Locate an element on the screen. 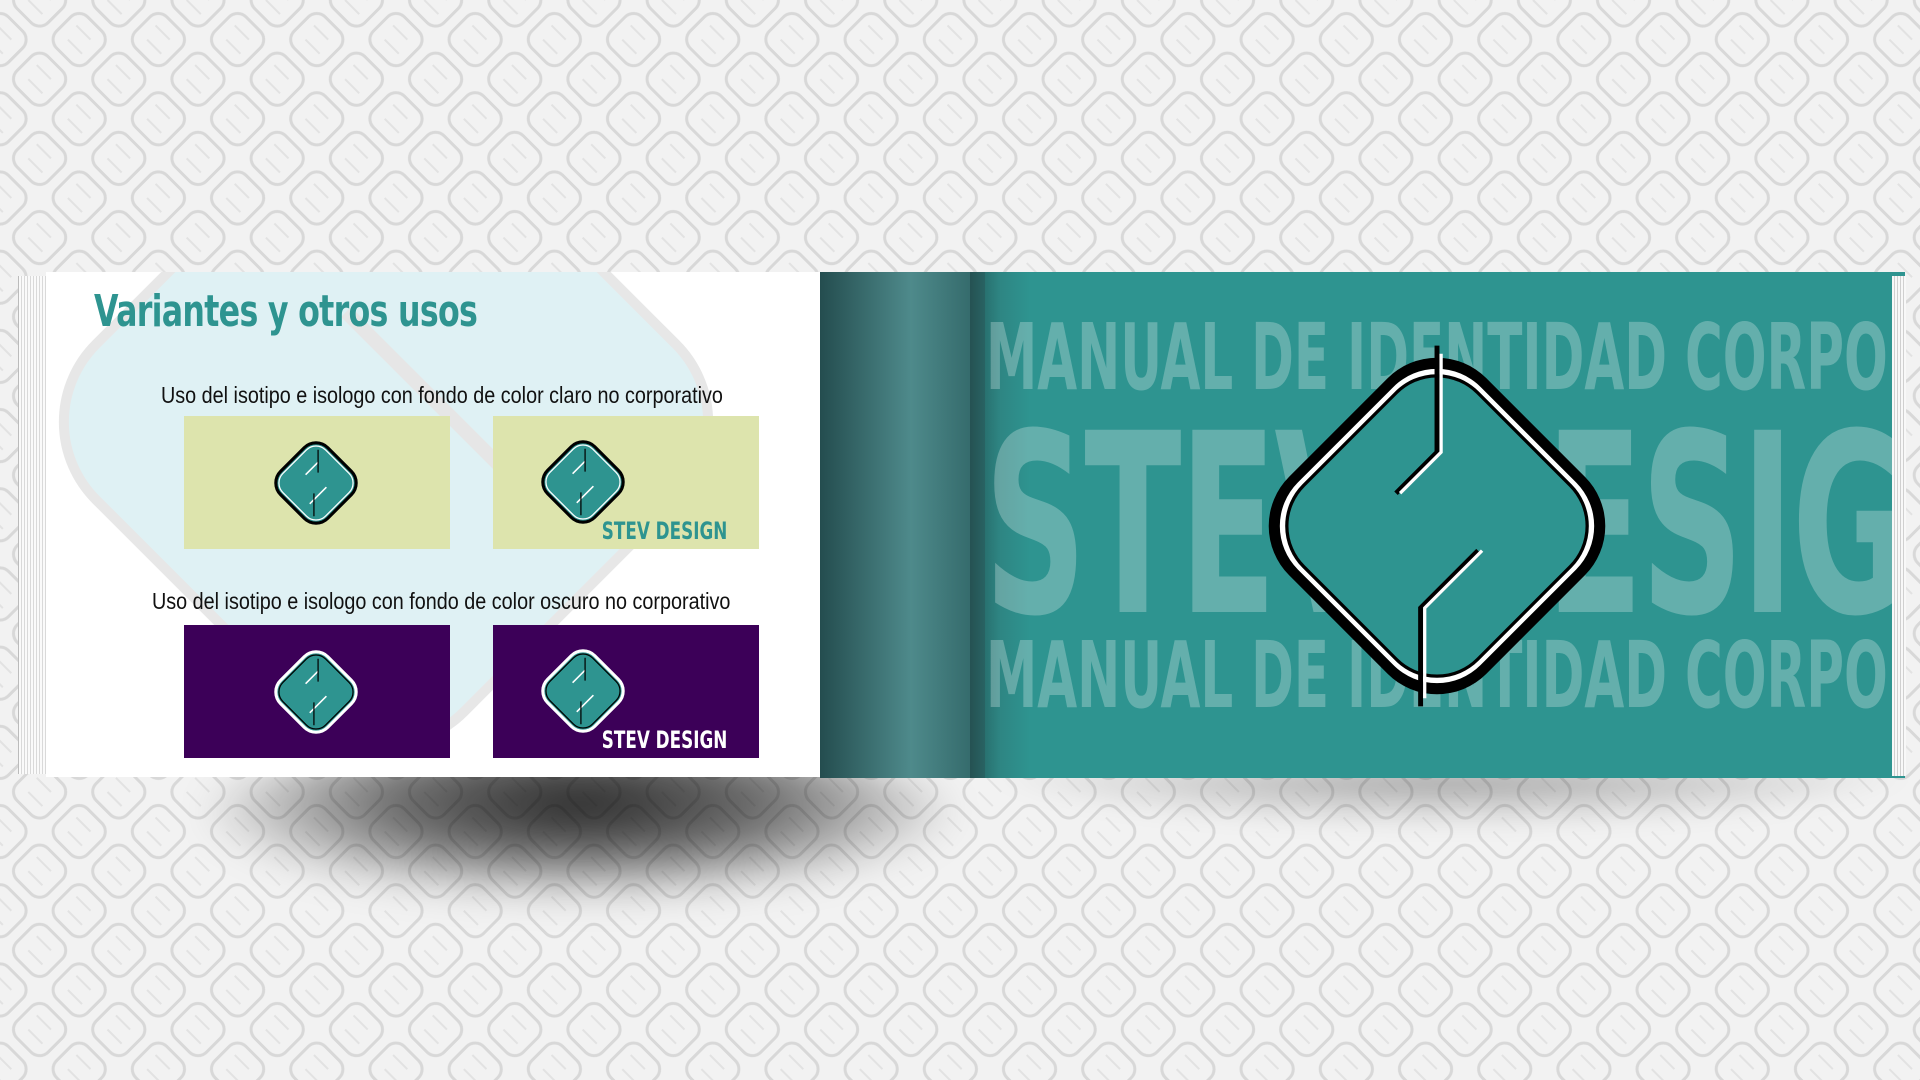  light-tile-isologo: STEV DESIGN is located at coordinates (626, 482).